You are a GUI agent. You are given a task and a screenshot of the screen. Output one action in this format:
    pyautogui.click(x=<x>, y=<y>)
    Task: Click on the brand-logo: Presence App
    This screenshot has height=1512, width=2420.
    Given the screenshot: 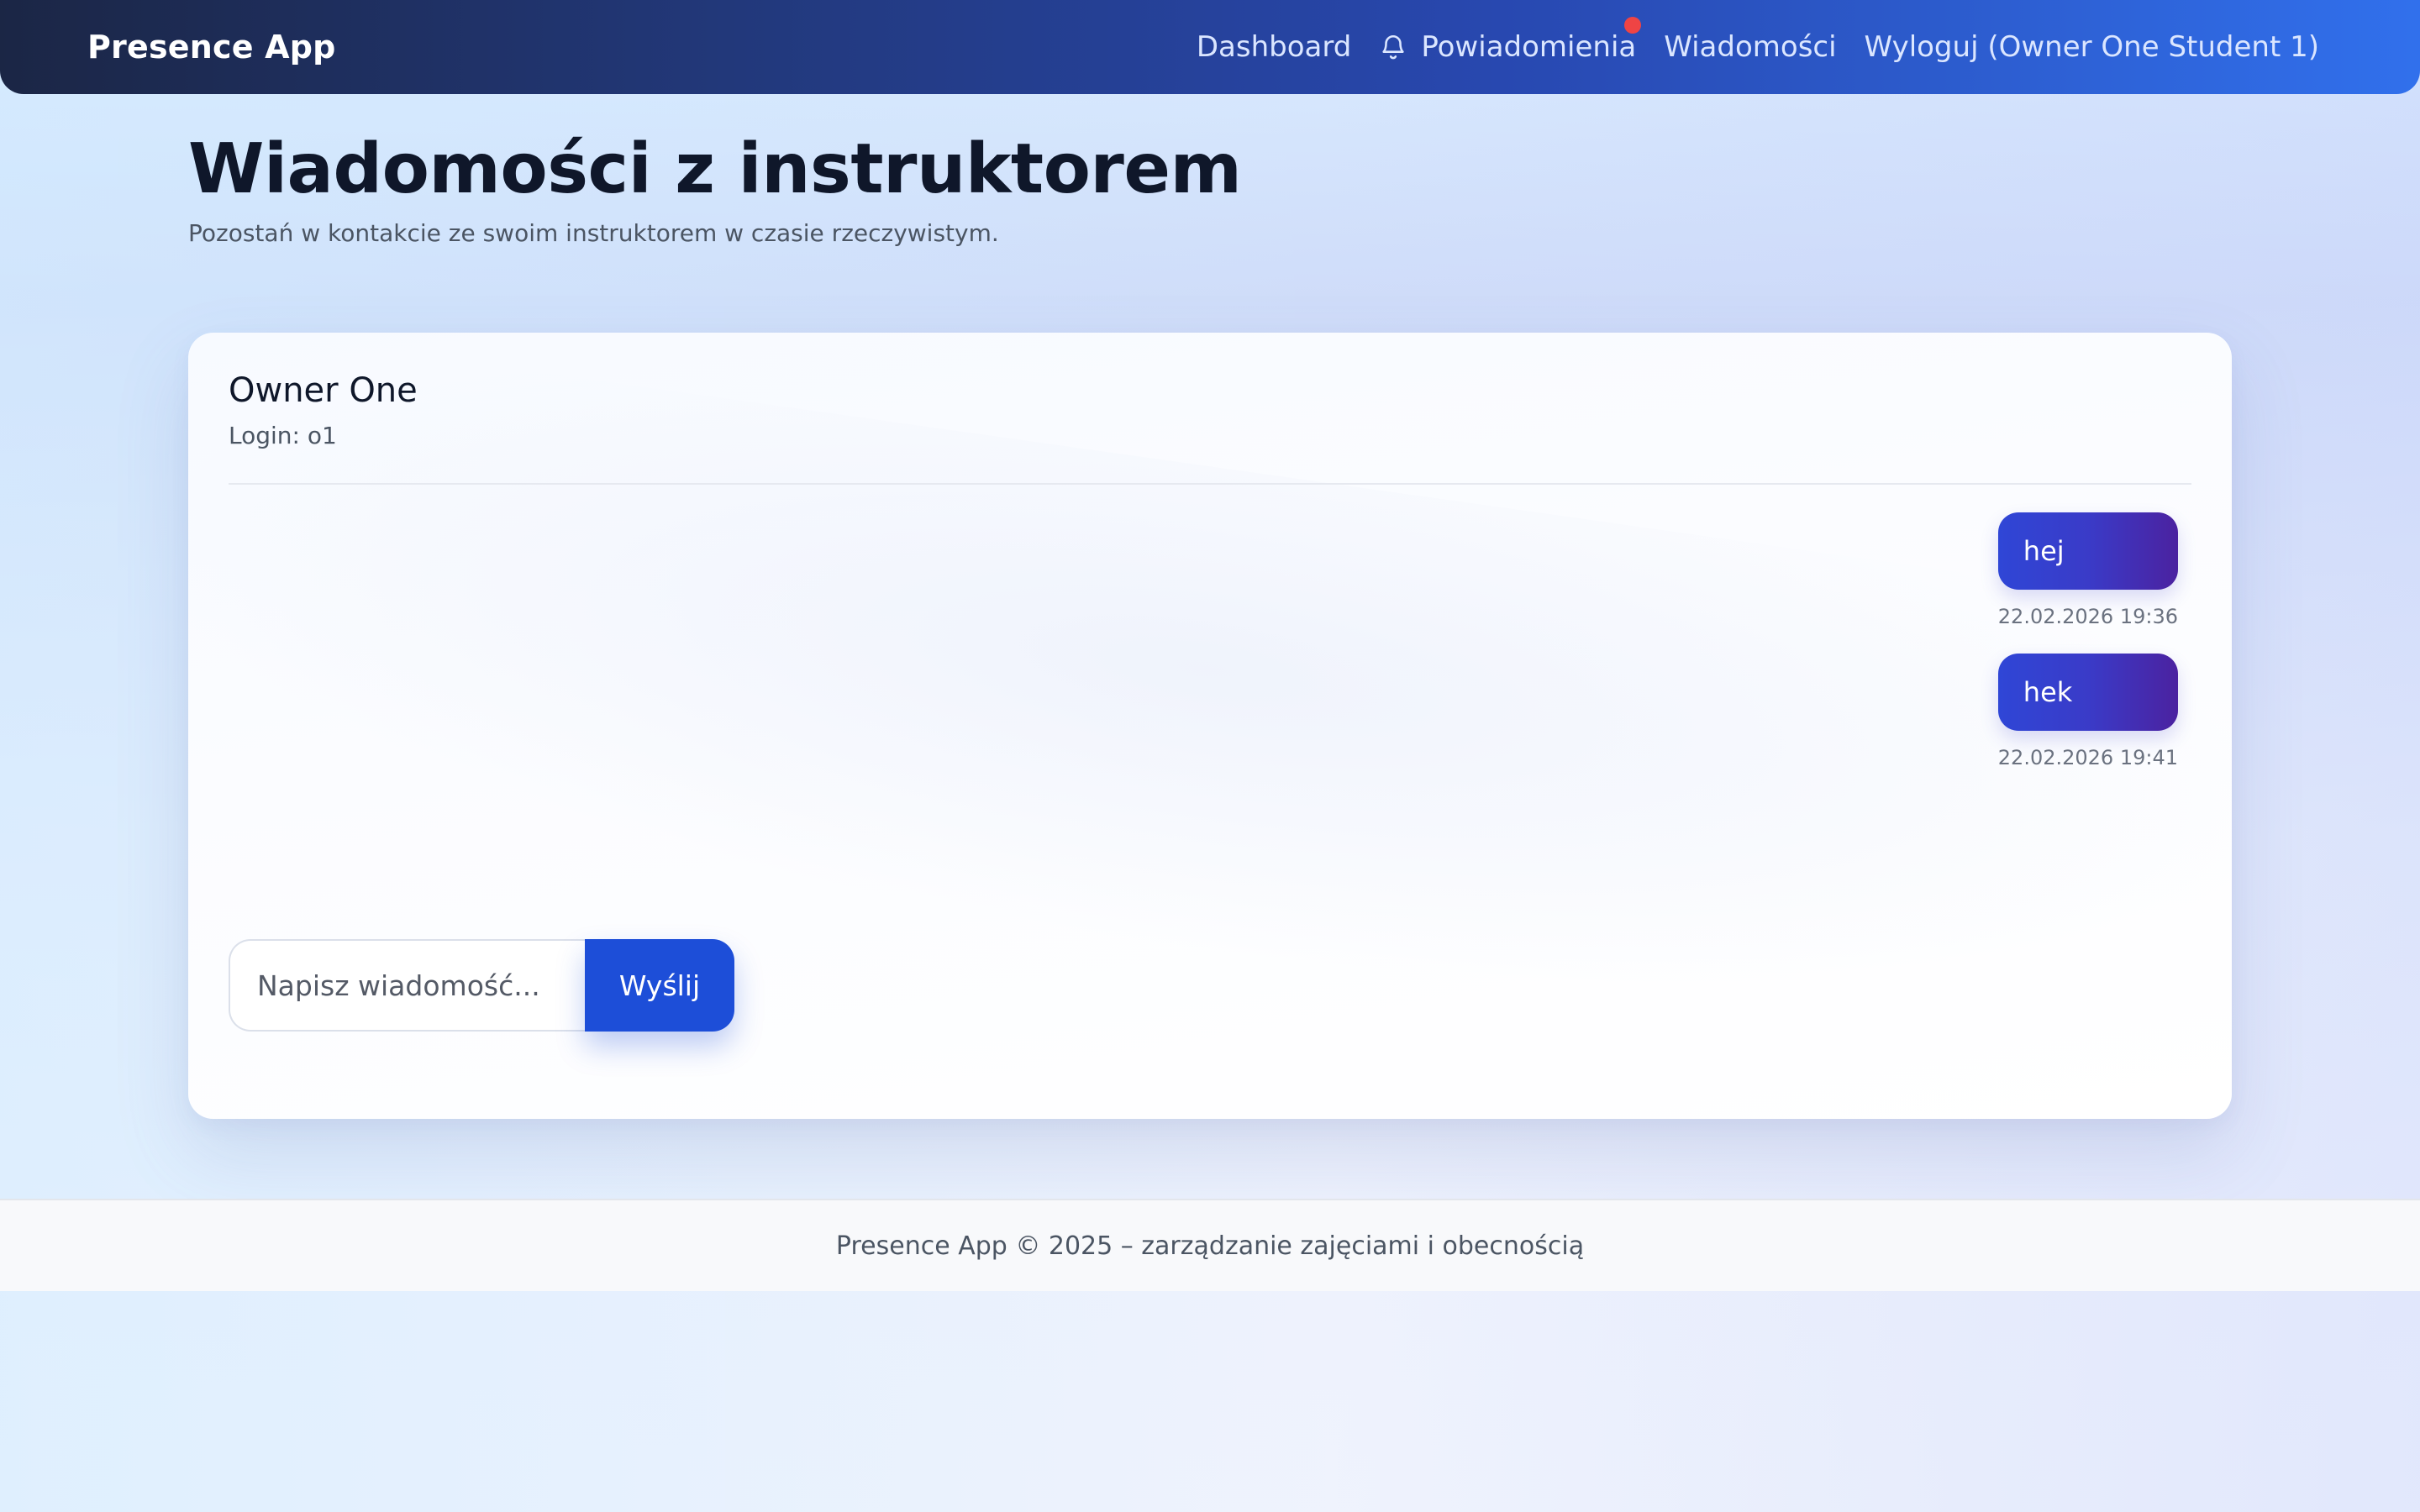 What is the action you would take?
    pyautogui.click(x=211, y=47)
    